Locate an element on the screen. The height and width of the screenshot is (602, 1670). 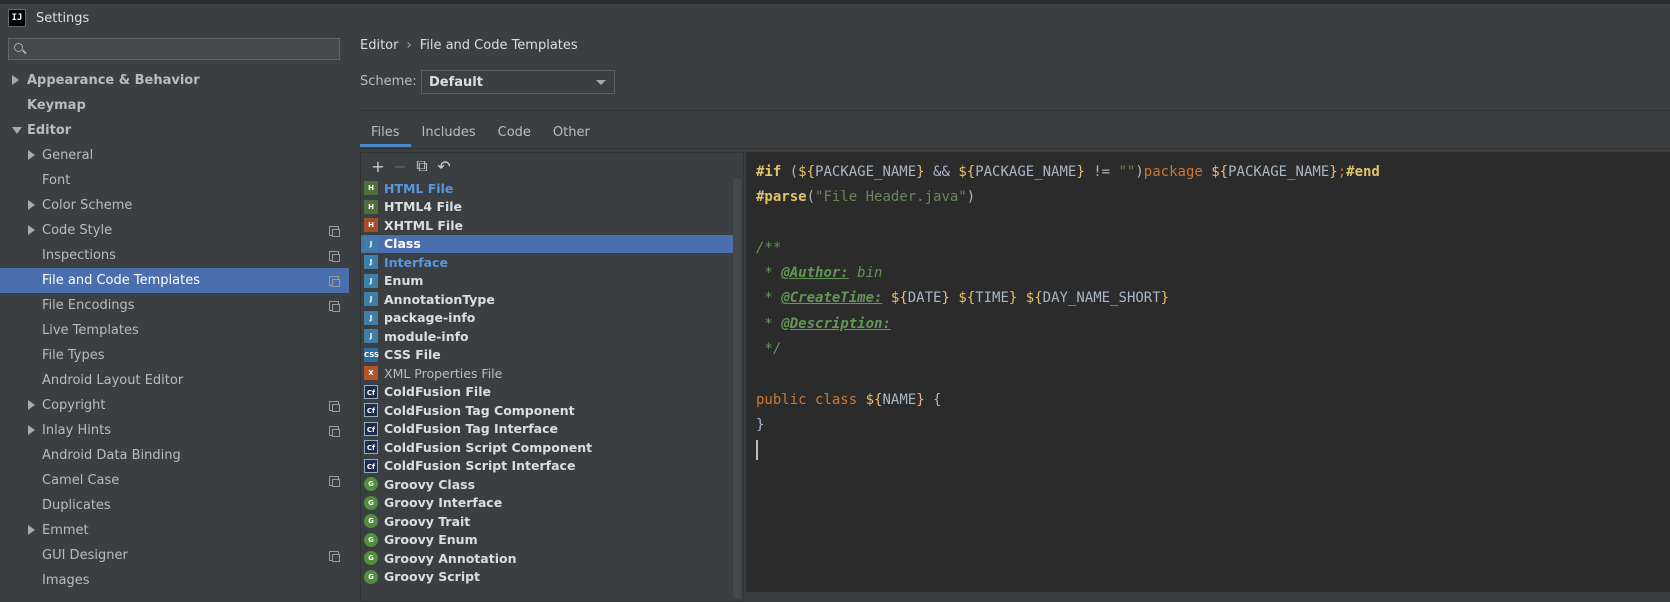
code-token: ${ is located at coordinates (899, 298).